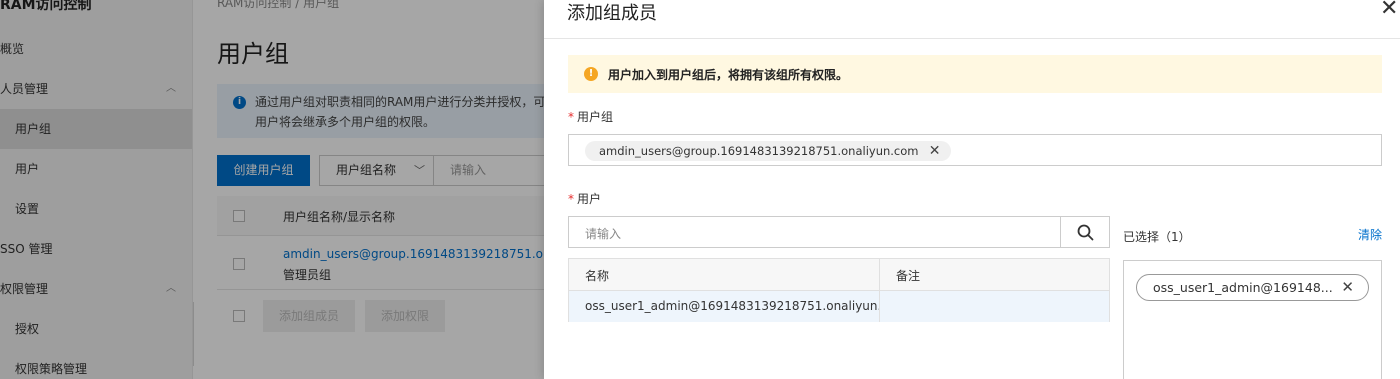 The image size is (1400, 379). What do you see at coordinates (1157, 237) in the screenshot?
I see `selected-count-label: 已选择（1）` at bounding box center [1157, 237].